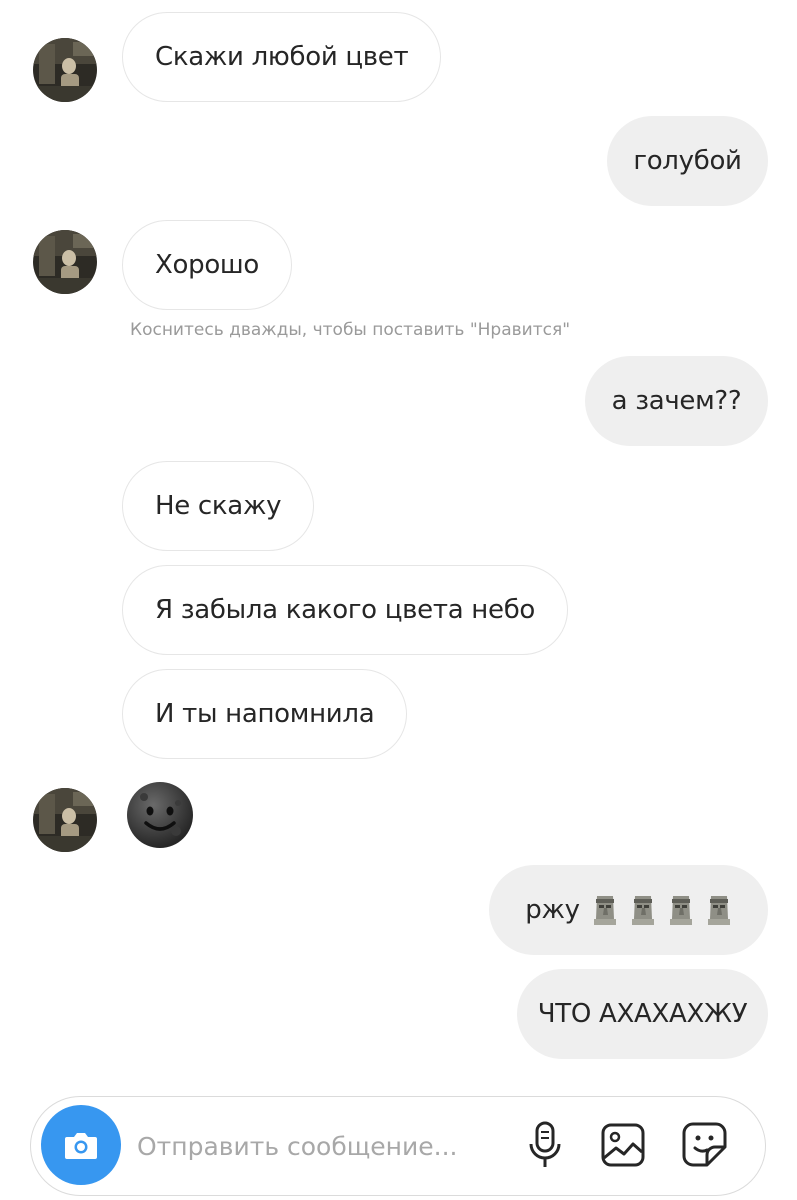 The image size is (797, 1200). I want to click on new-moon-face-emoji, so click(160, 815).